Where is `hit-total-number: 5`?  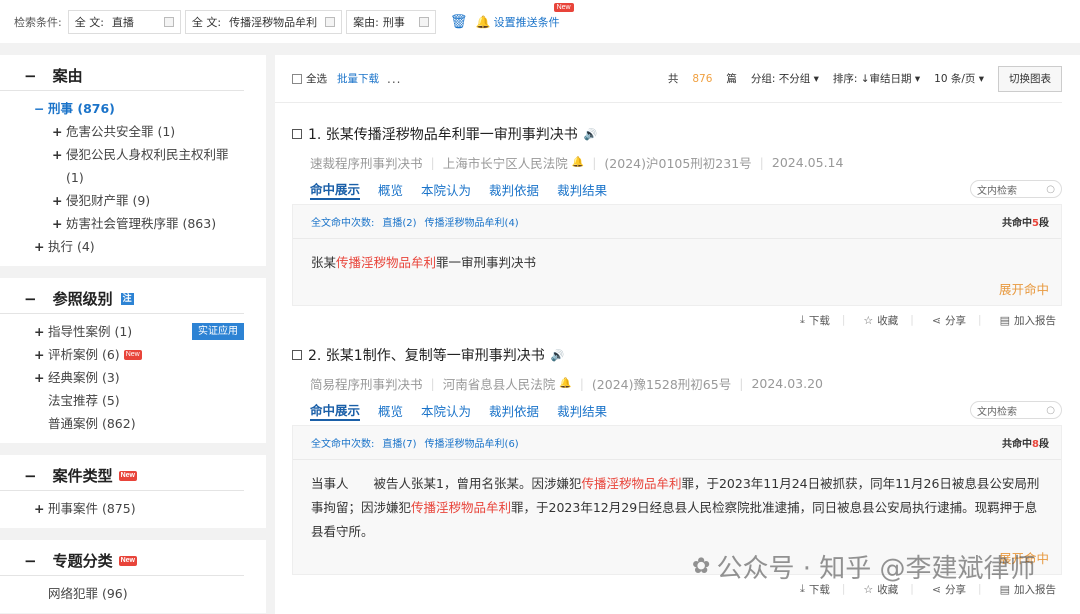 hit-total-number: 5 is located at coordinates (1035, 223).